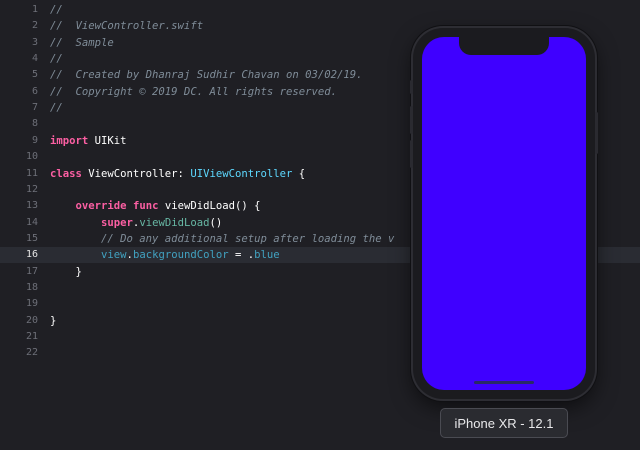 The width and height of the screenshot is (640, 450). What do you see at coordinates (145, 206) in the screenshot?
I see `code-token: func` at bounding box center [145, 206].